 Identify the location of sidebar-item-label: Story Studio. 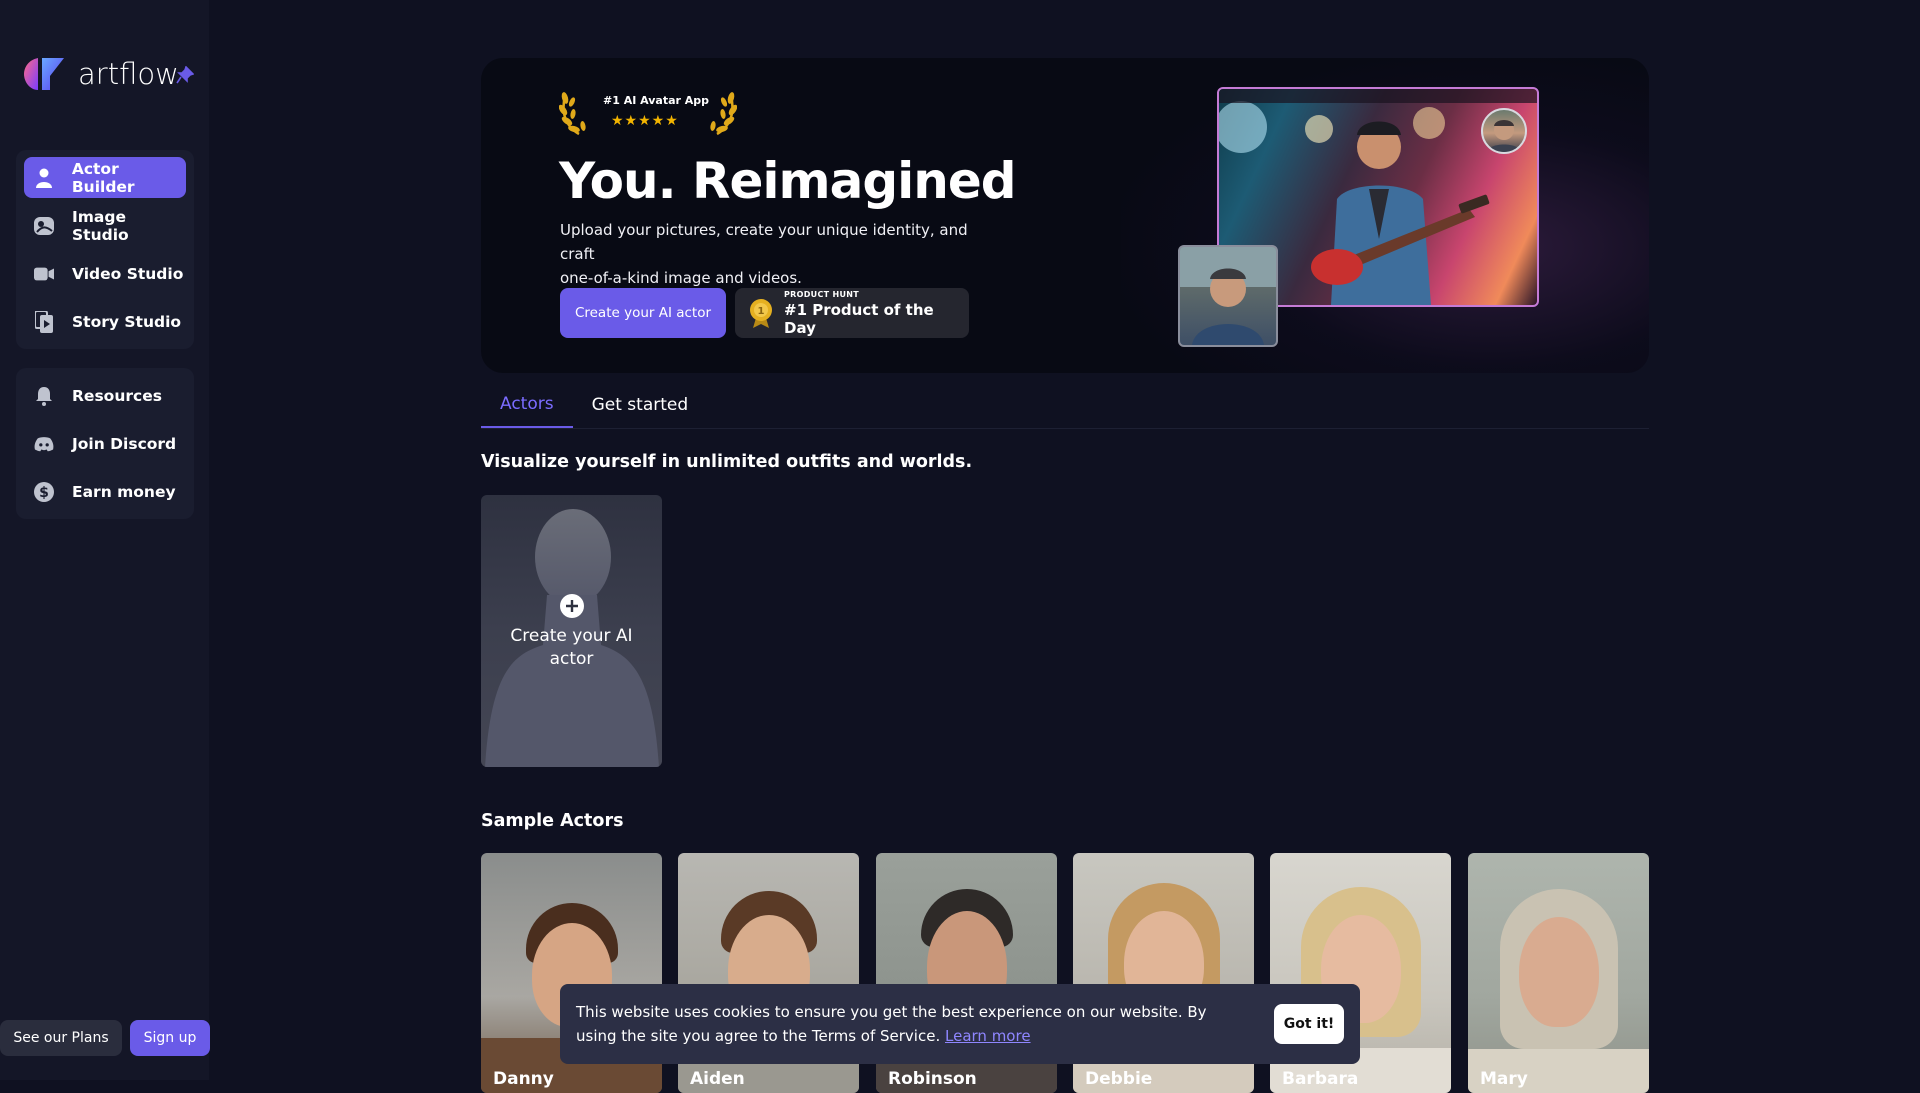
(127, 321).